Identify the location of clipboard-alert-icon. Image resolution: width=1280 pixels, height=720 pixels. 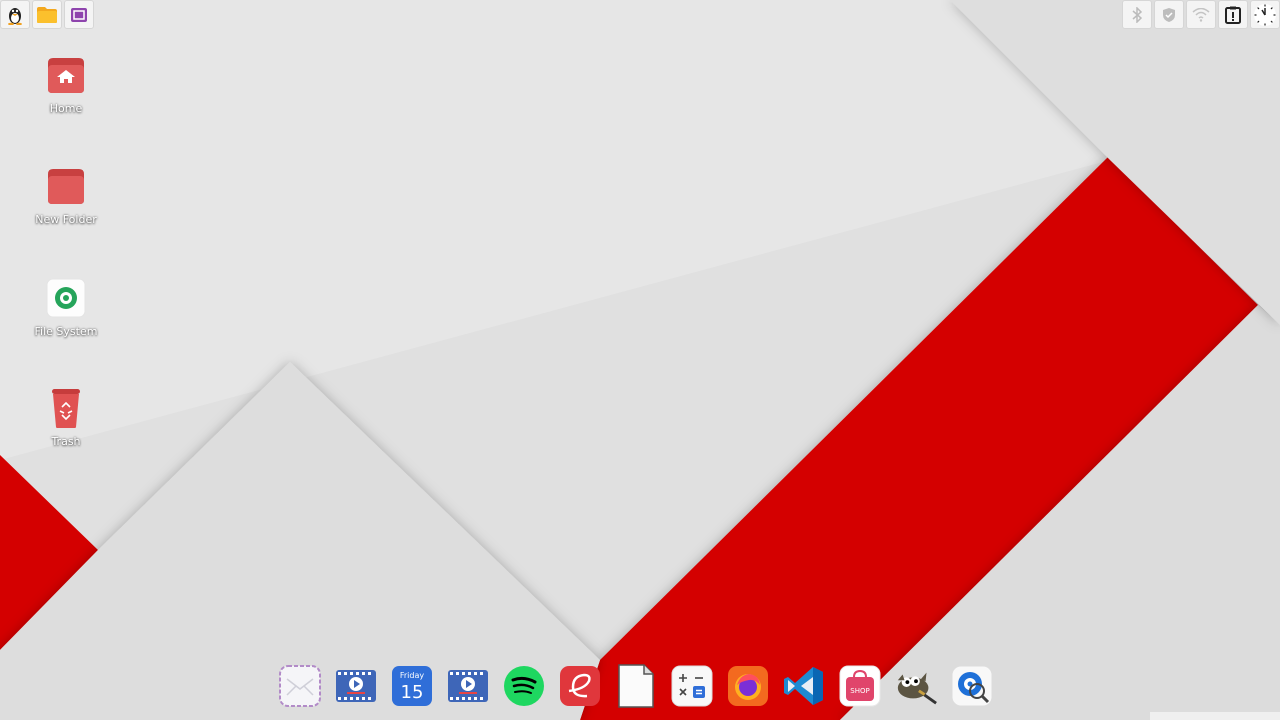
(1233, 14).